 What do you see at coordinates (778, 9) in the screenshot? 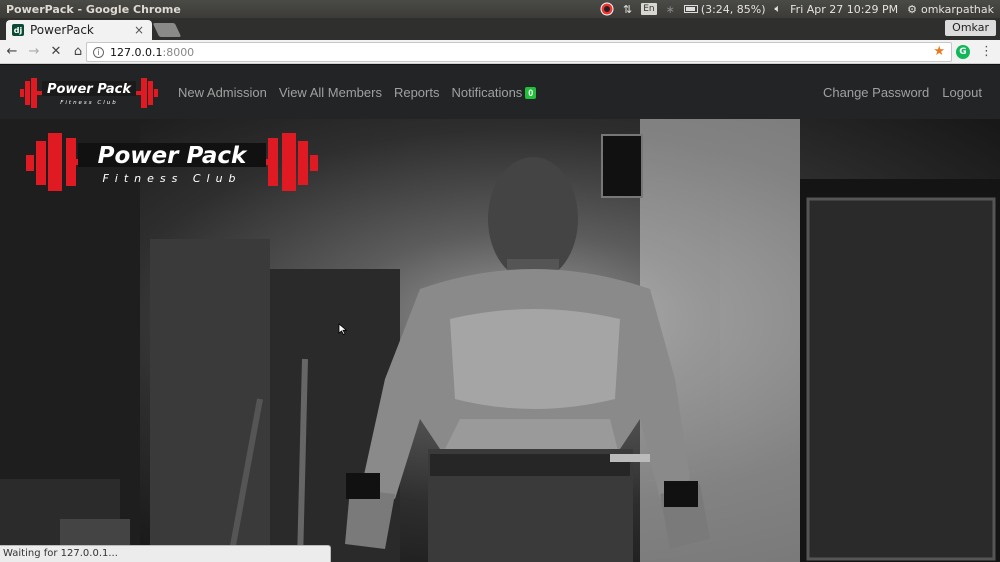
I see `volume-icon: 🔈︎` at bounding box center [778, 9].